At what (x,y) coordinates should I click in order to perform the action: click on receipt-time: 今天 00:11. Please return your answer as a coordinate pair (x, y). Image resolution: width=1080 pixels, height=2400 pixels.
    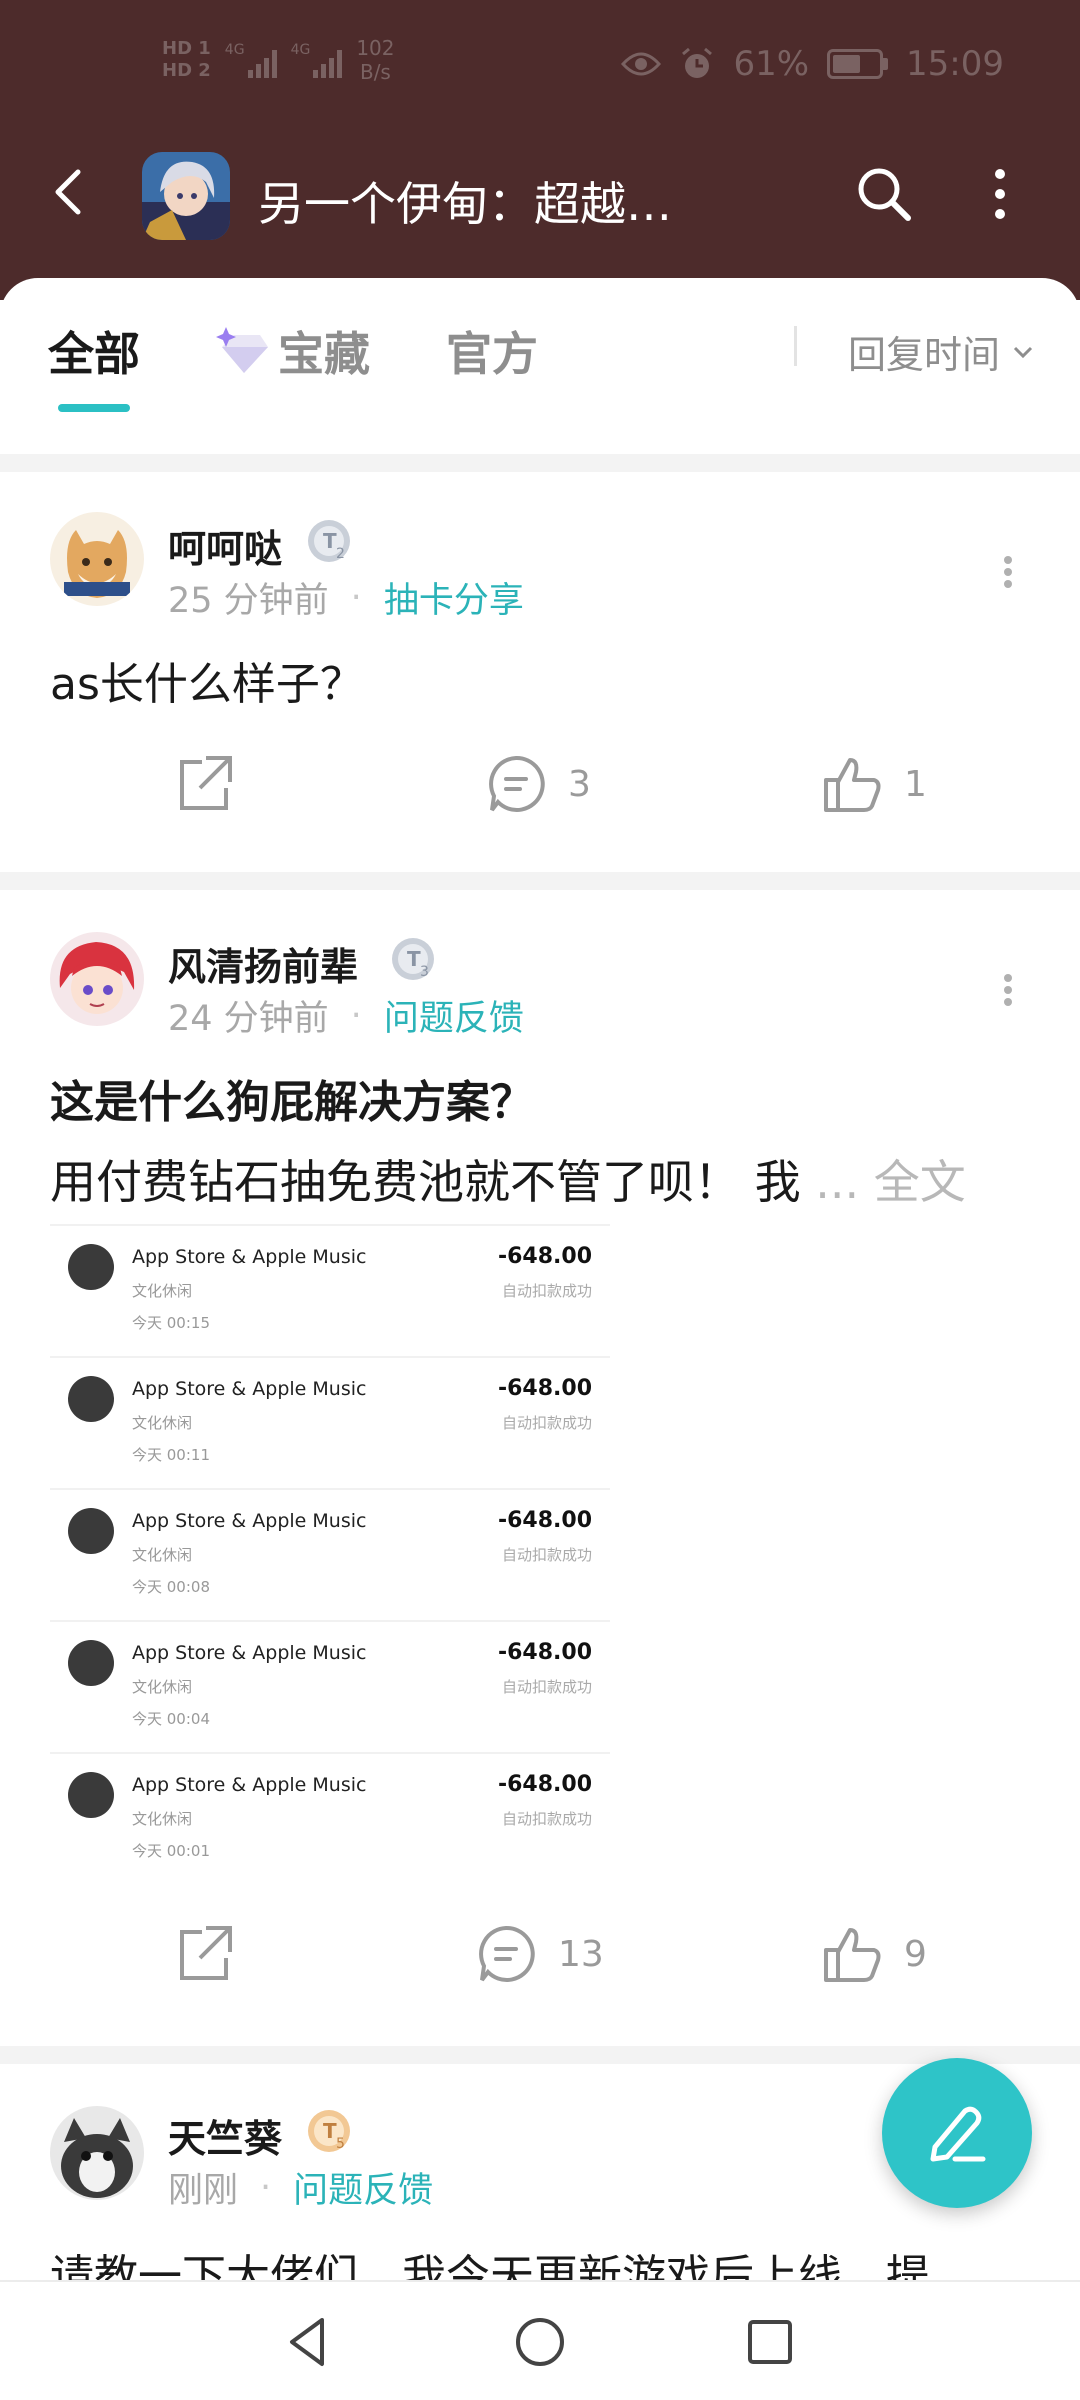
    Looking at the image, I should click on (171, 1455).